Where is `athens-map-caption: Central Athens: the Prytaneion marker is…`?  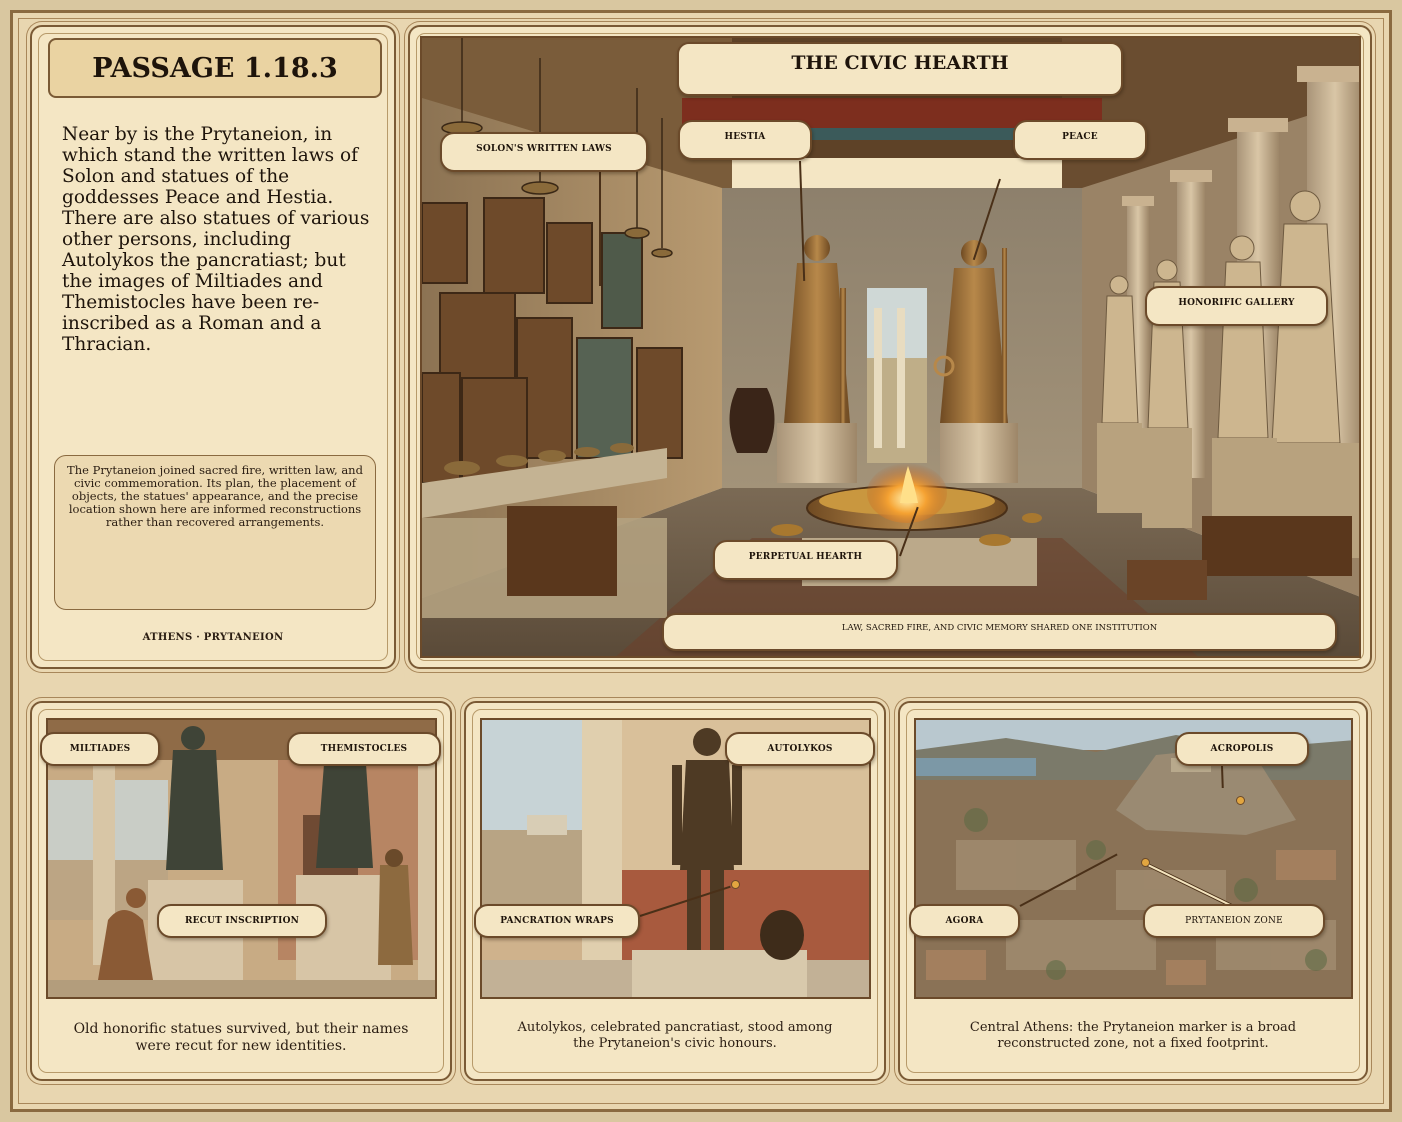
athens-map-caption: Central Athens: the Prytaneion marker is… is located at coordinates (1133, 1035).